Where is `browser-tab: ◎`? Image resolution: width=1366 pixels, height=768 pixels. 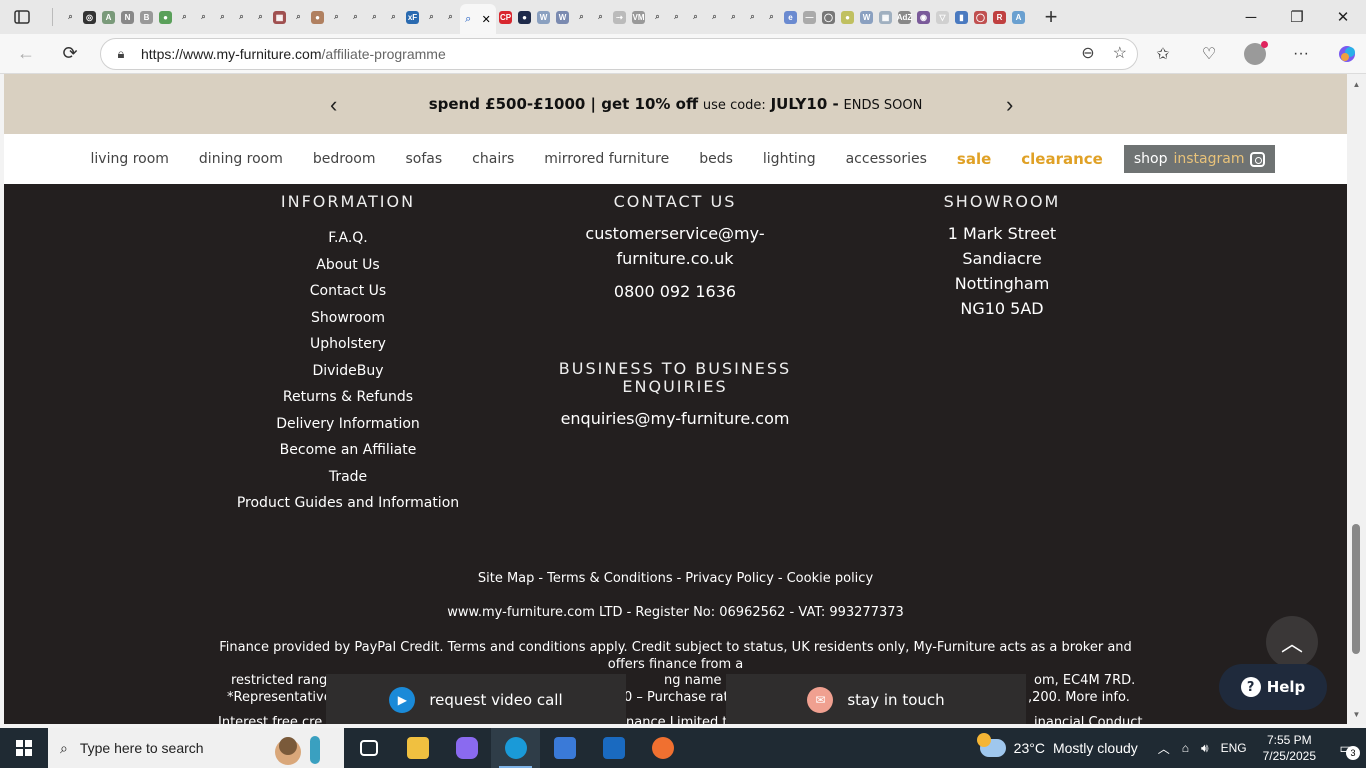 browser-tab: ◎ is located at coordinates (89, 17).